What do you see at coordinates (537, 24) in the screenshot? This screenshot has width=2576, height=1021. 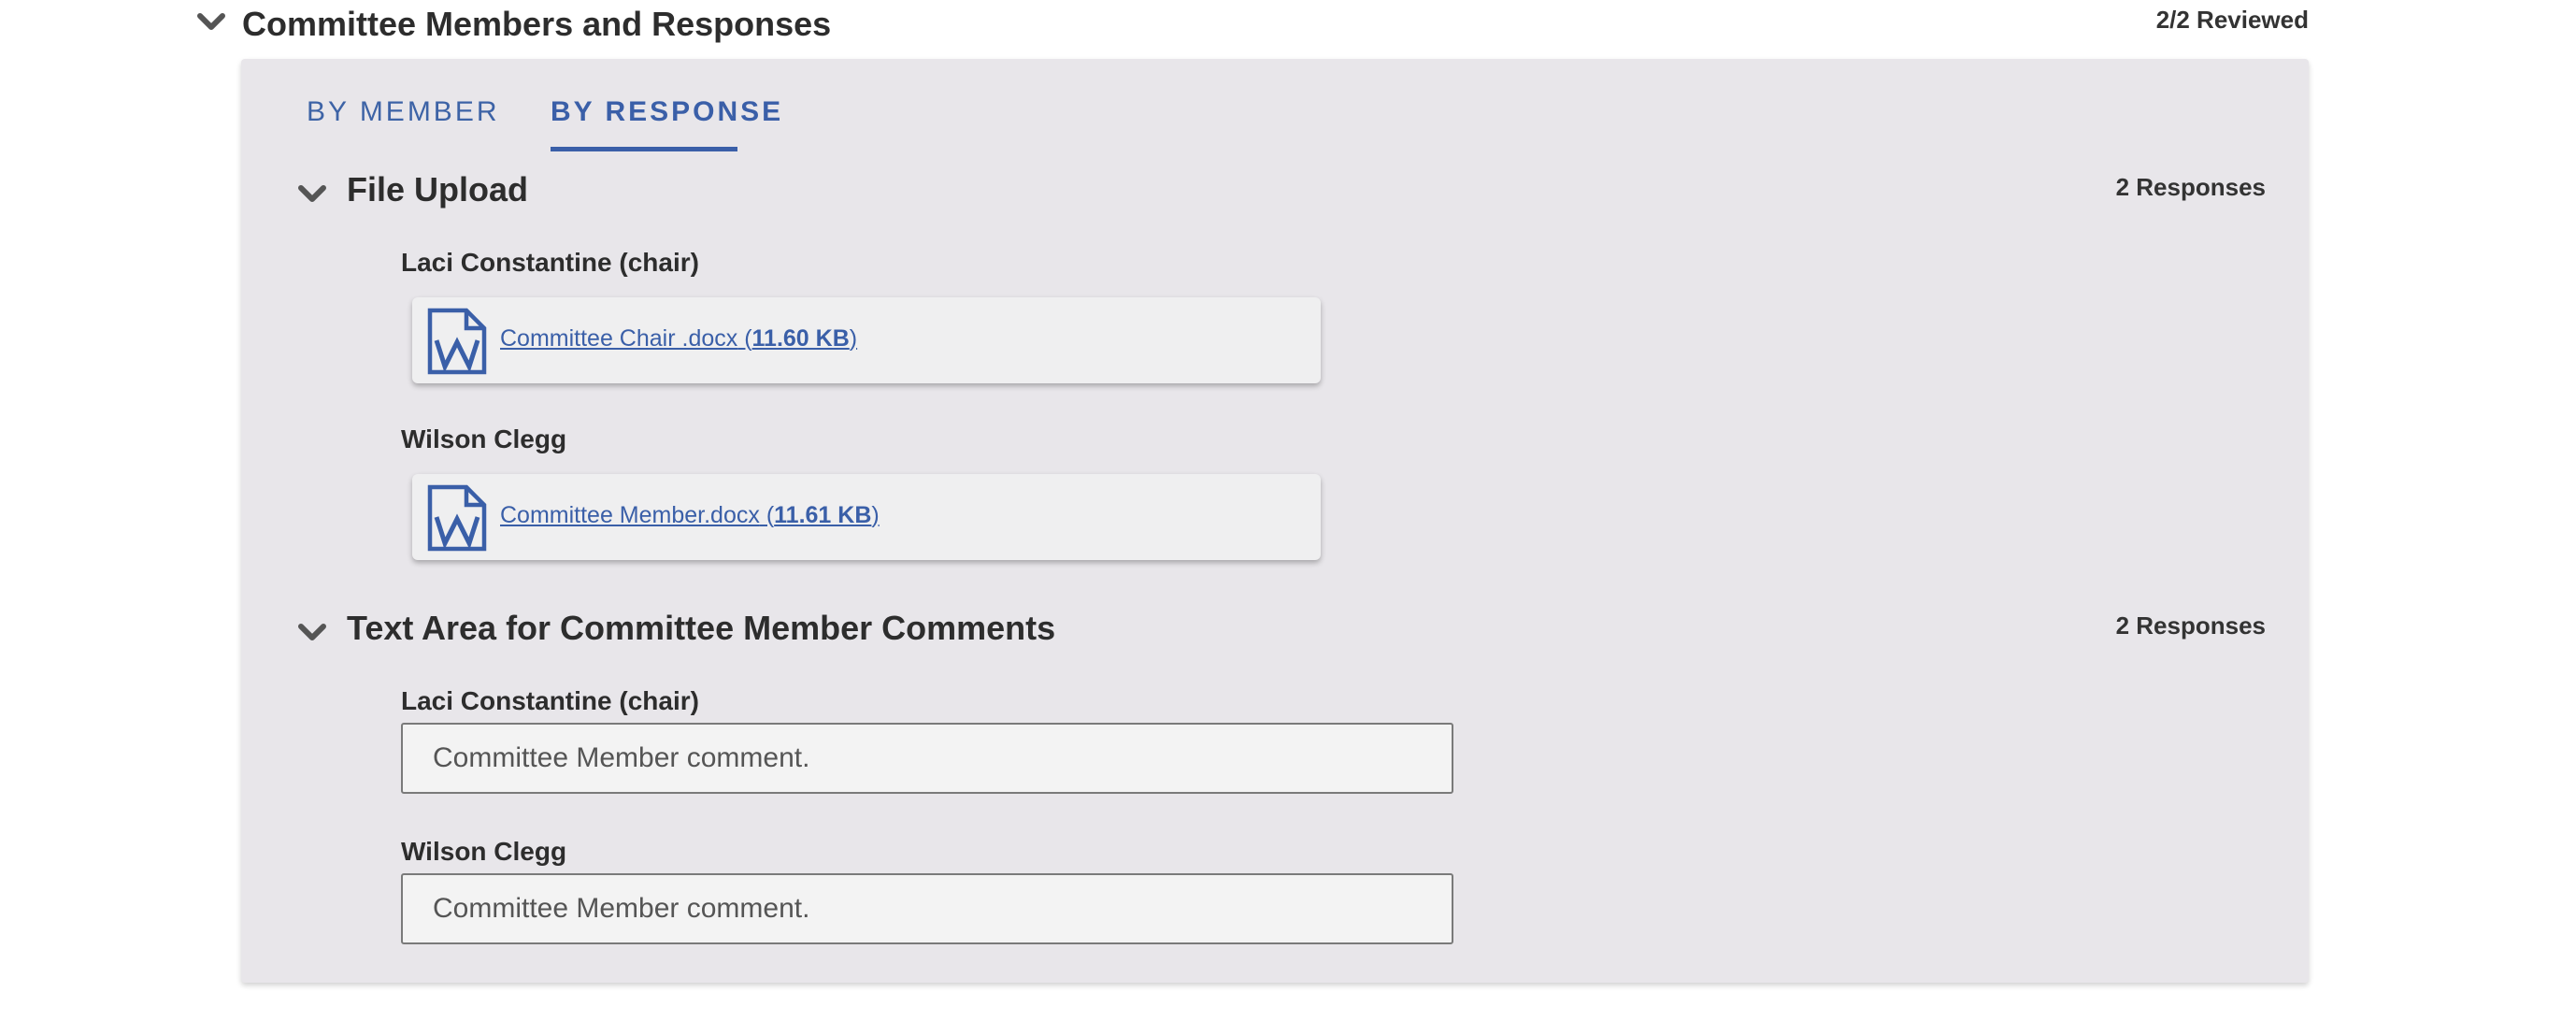 I see `page-title: Committee Members and Responses` at bounding box center [537, 24].